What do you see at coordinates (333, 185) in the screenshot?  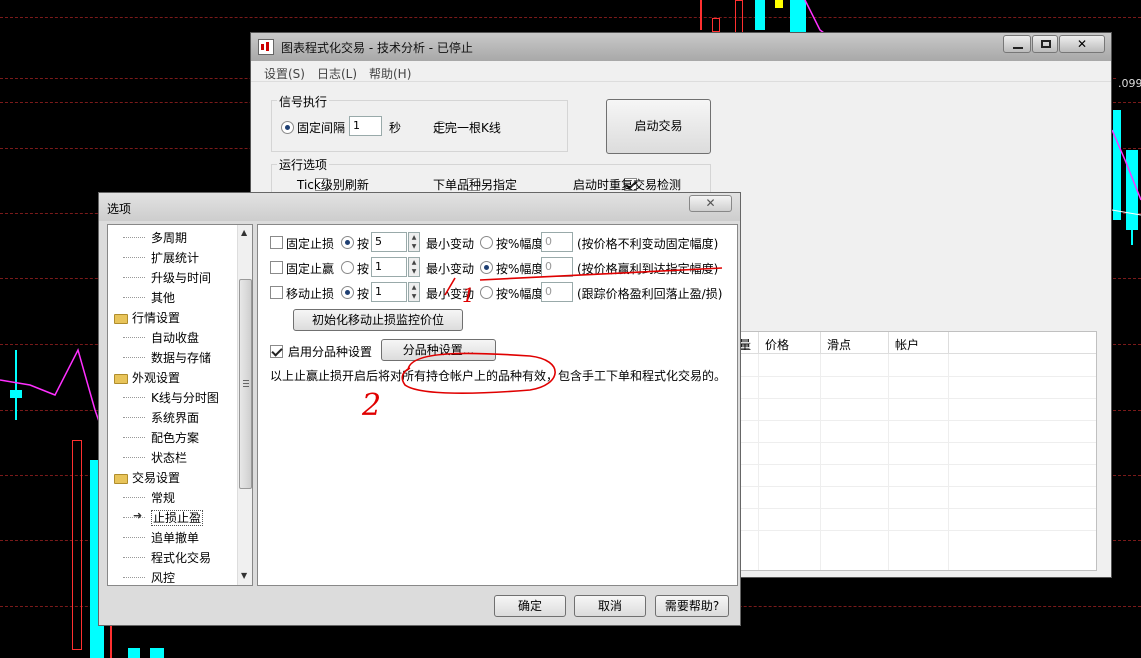 I see `tick-refresh-label: Tick级别刷新` at bounding box center [333, 185].